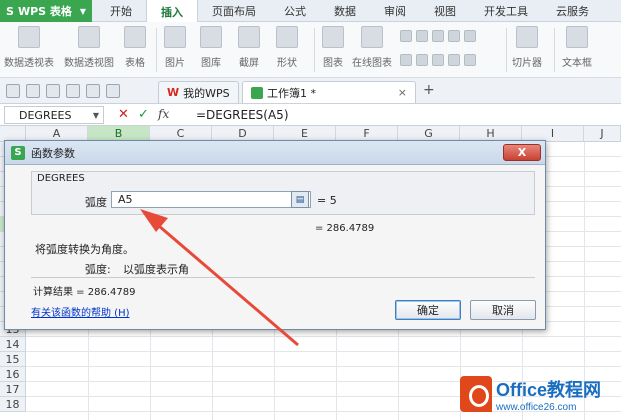  What do you see at coordinates (45, 115) in the screenshot?
I see `name-box-value: DEGREES` at bounding box center [45, 115].